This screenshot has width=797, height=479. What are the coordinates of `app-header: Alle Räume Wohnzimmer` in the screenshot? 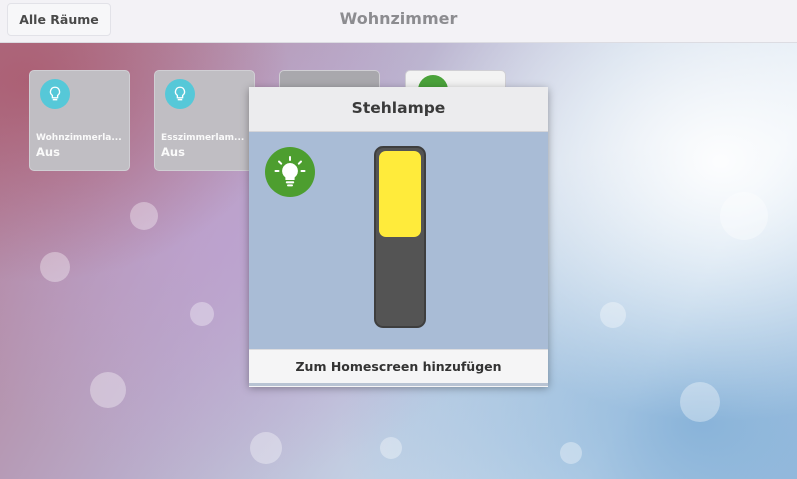 It's located at (398, 21).